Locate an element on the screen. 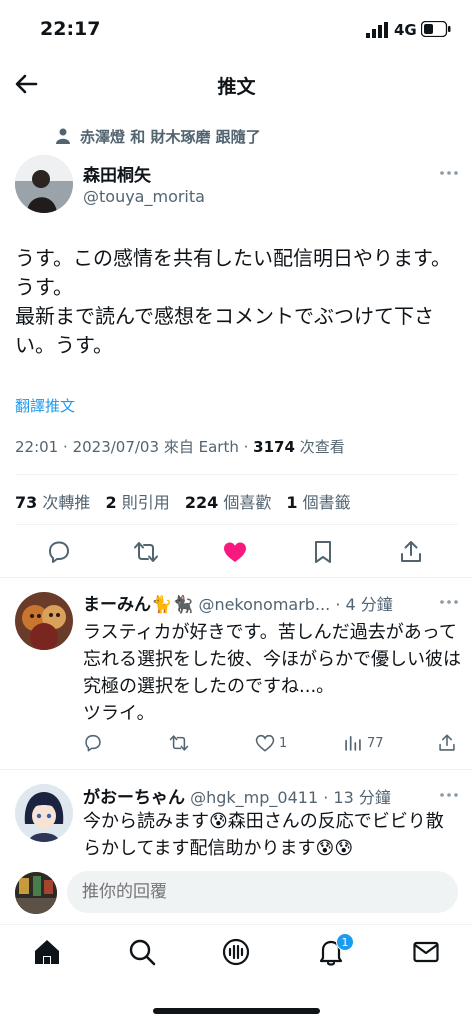 The height and width of the screenshot is (1024, 473). reply-time: 13 分鐘 is located at coordinates (361, 797).